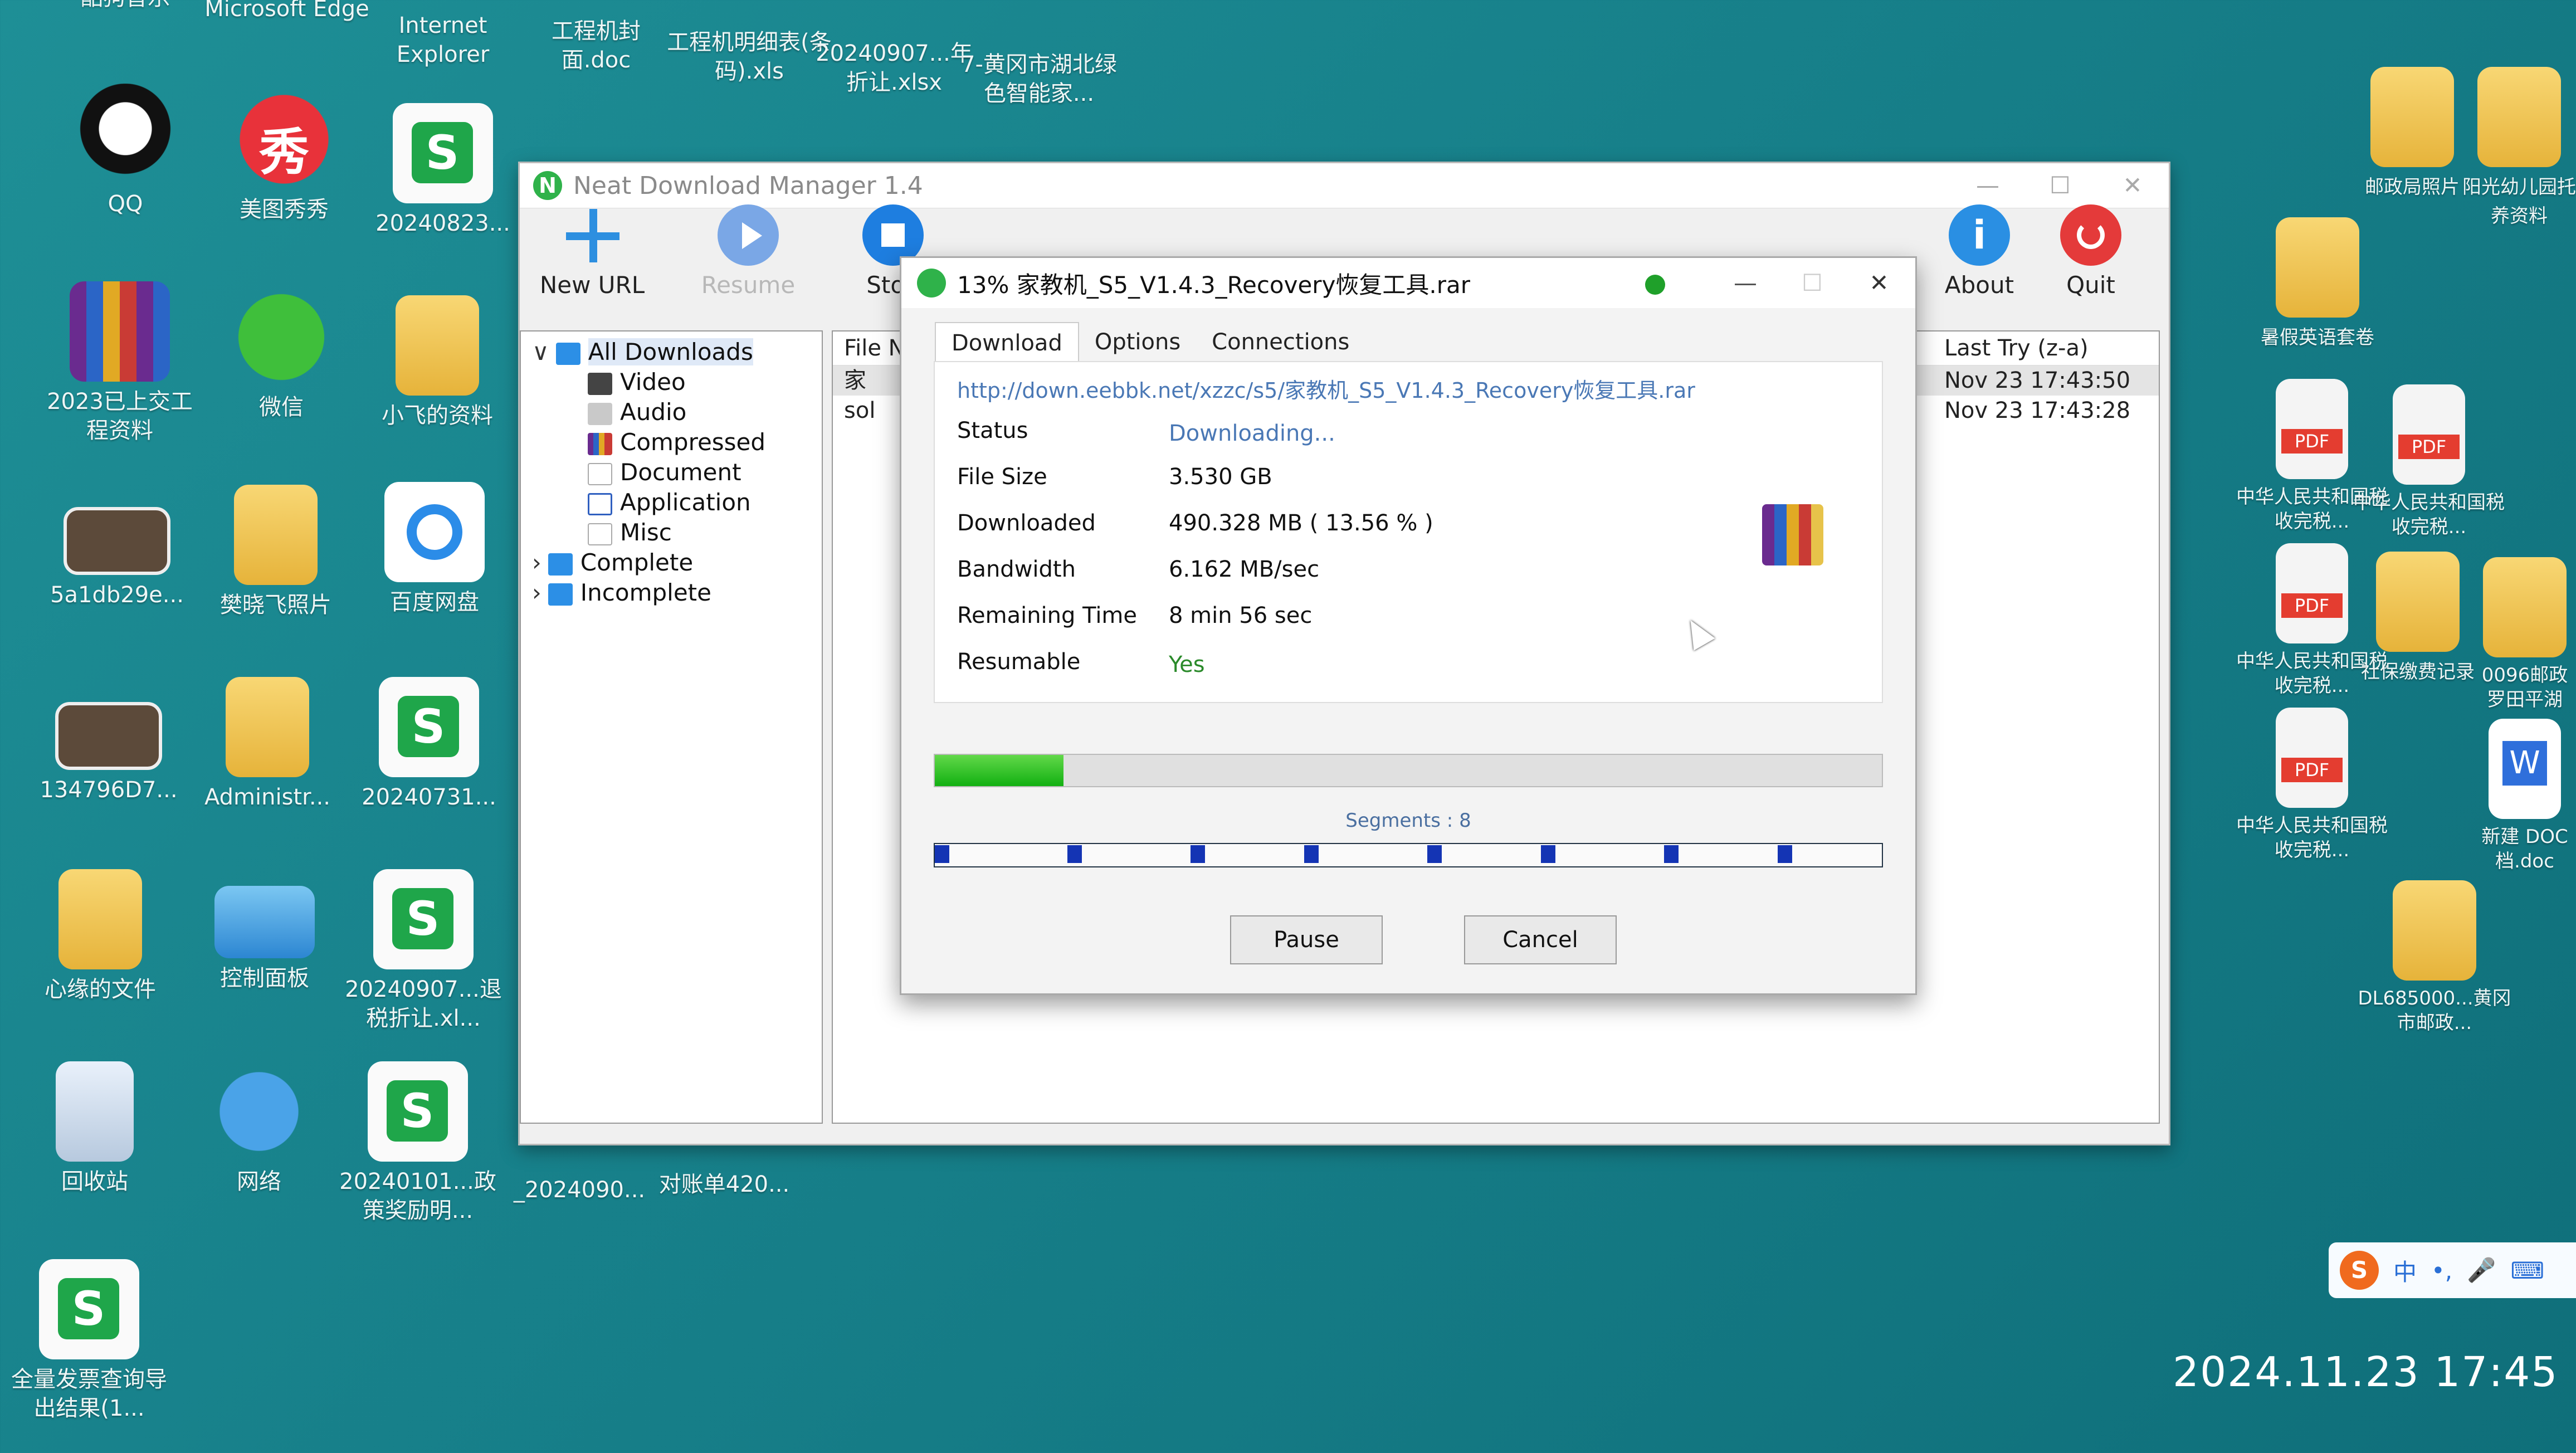 This screenshot has width=2576, height=1453. What do you see at coordinates (442, 40) in the screenshot?
I see `desktop-icon-ie: Internet Explorer` at bounding box center [442, 40].